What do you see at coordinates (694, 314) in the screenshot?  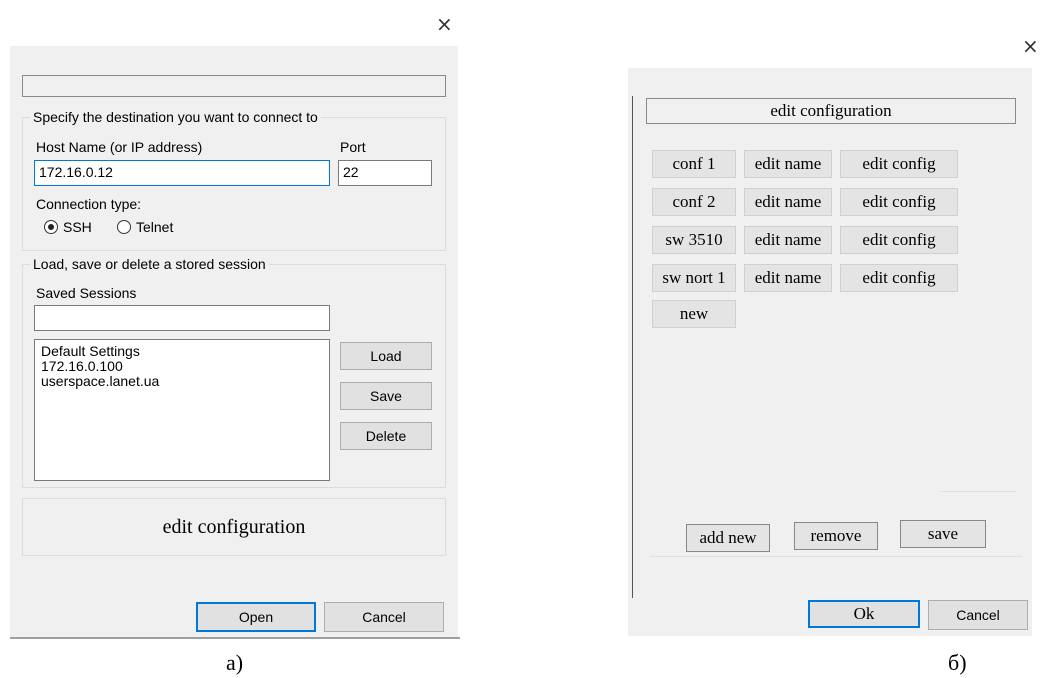 I see `new-config-button: new` at bounding box center [694, 314].